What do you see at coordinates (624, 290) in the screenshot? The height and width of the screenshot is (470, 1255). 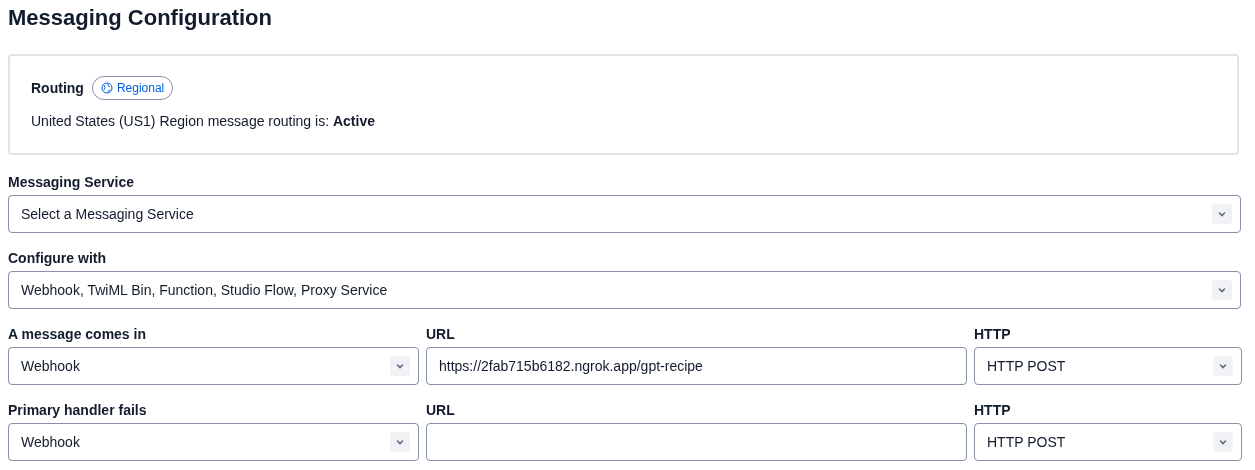 I see `select-dropdown: Webhook, TwiML Bin, Function, Studio Flow, Proxy Service` at bounding box center [624, 290].